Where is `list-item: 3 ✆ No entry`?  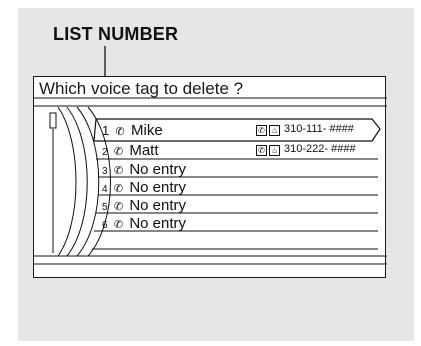
list-item: 3 ✆ No entry is located at coordinates (144, 170).